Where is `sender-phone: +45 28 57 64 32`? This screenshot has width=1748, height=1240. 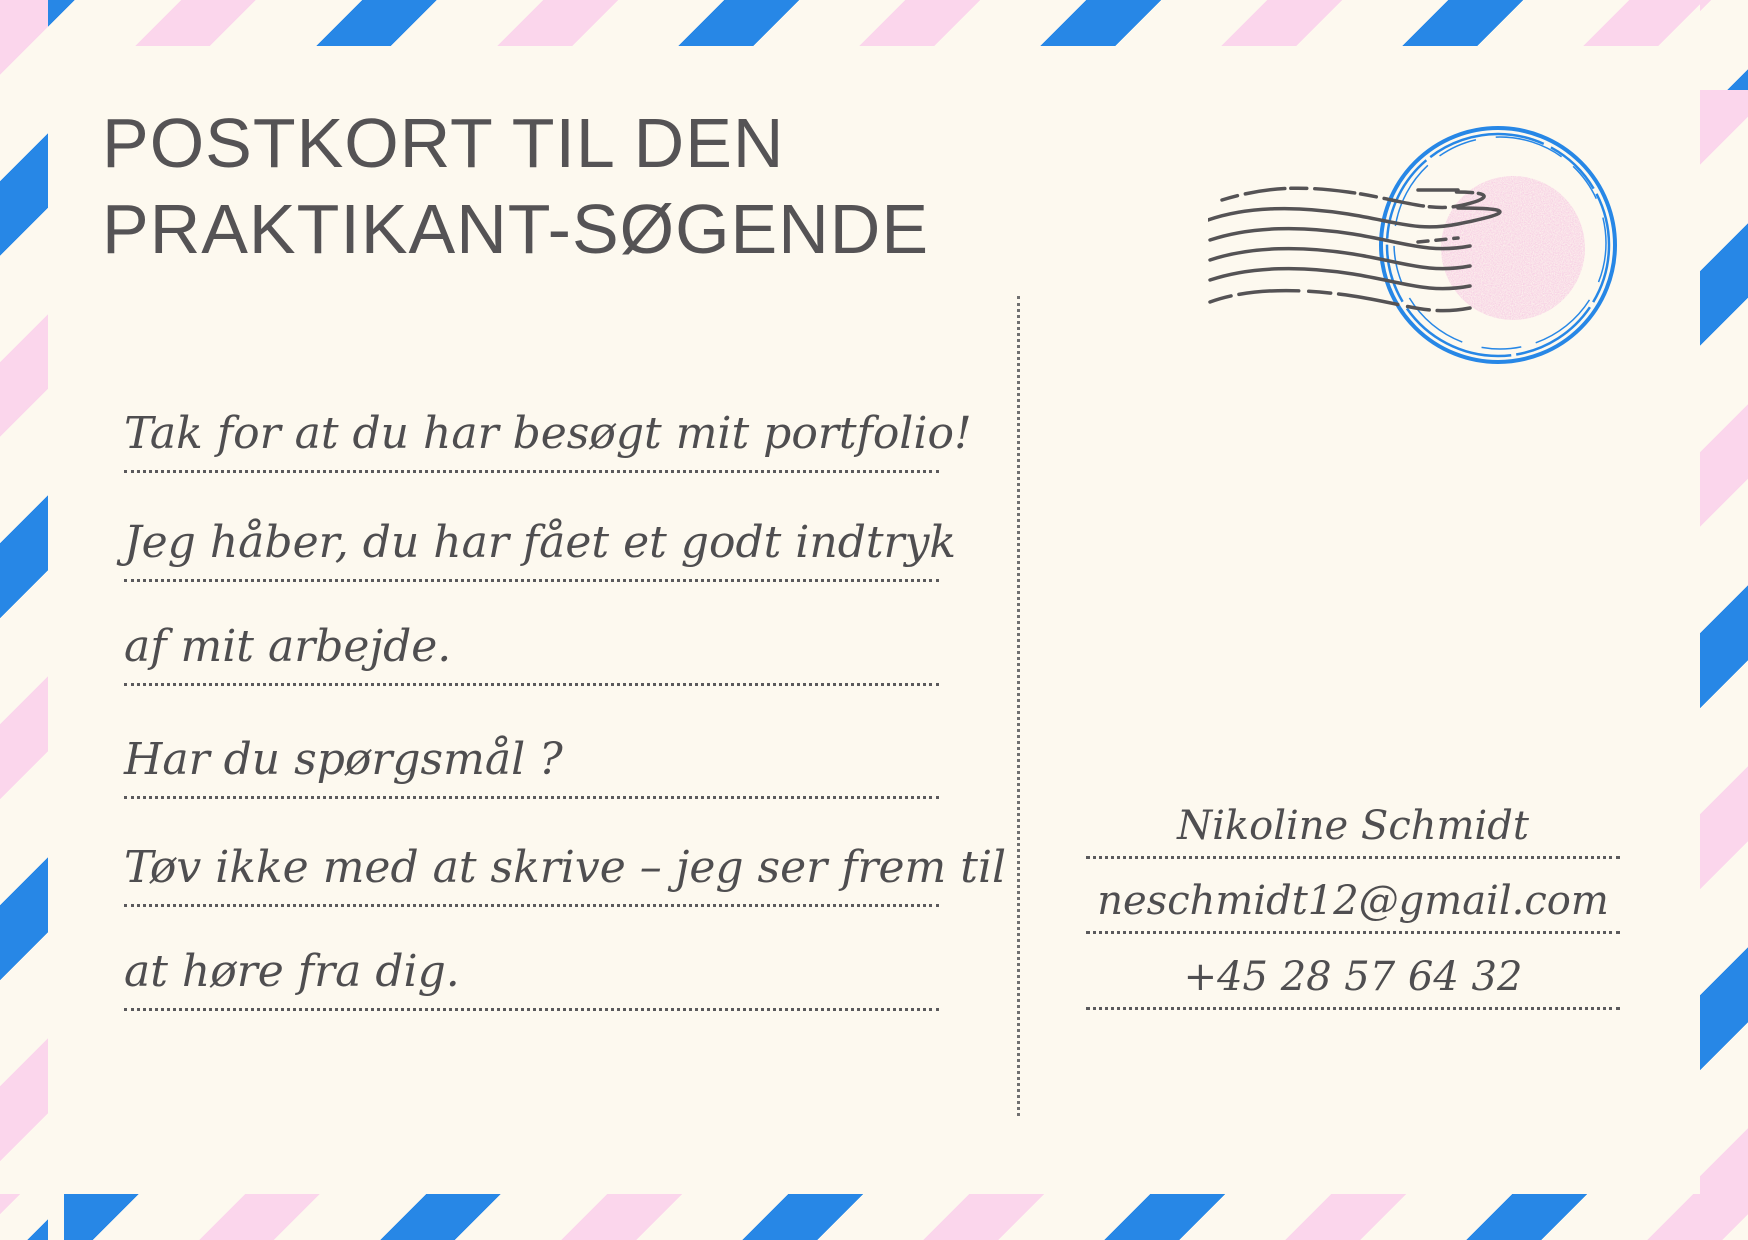 sender-phone: +45 28 57 64 32 is located at coordinates (1353, 978).